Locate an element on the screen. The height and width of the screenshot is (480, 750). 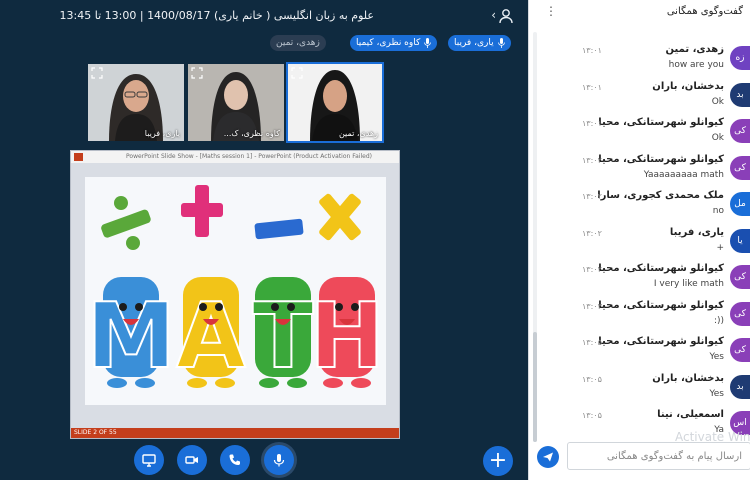
chat-message: بد بدخشان، باران ۱۳:۰۵ Yes is located at coordinates (639, 387).